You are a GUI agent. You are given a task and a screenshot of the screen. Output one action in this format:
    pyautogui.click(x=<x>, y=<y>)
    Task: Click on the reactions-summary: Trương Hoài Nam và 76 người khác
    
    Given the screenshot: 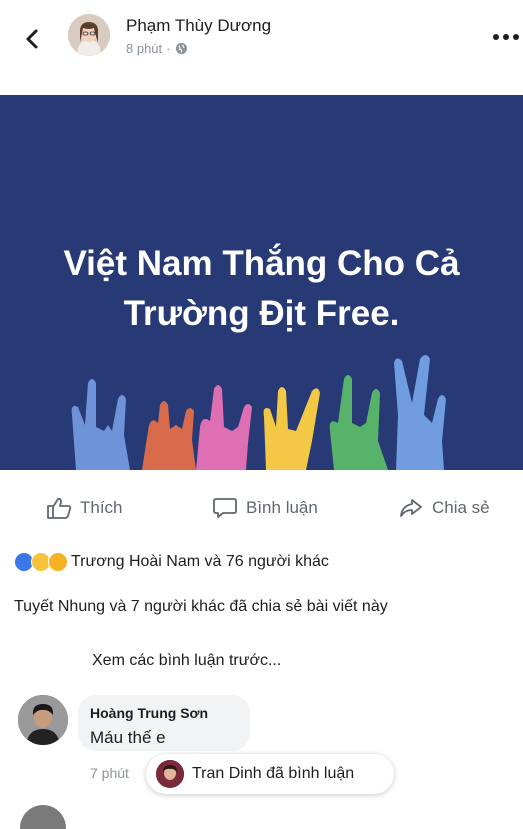 What is the action you would take?
    pyautogui.click(x=171, y=562)
    